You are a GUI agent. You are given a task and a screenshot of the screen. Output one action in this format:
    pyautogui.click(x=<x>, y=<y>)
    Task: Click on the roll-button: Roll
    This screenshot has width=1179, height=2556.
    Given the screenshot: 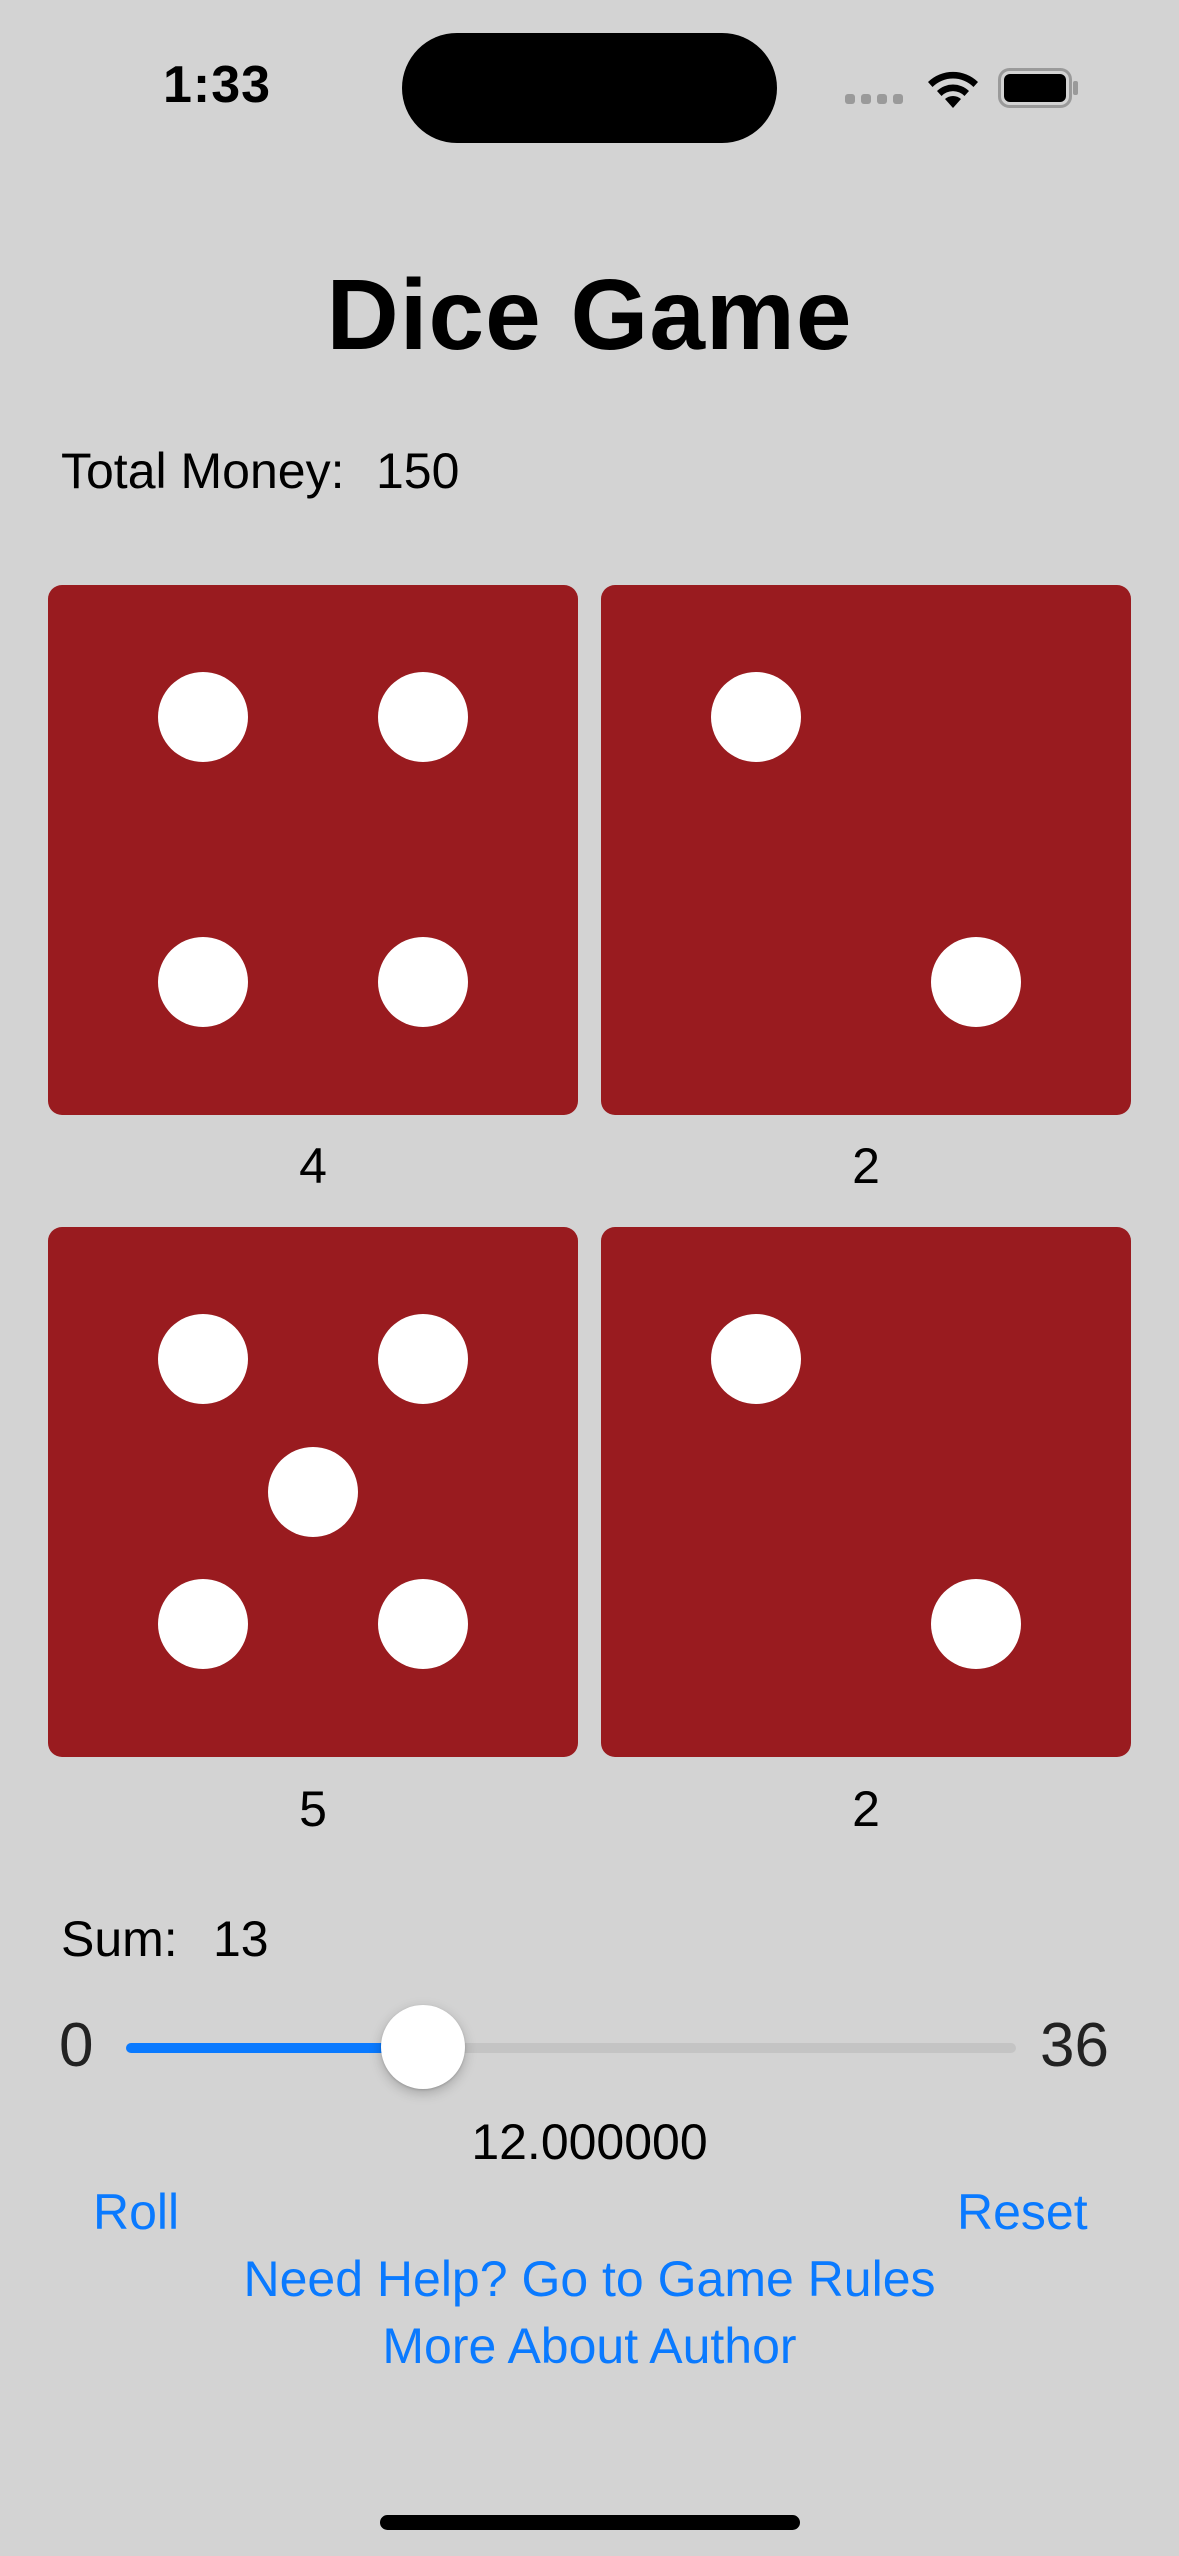 What is the action you would take?
    pyautogui.click(x=136, y=2212)
    